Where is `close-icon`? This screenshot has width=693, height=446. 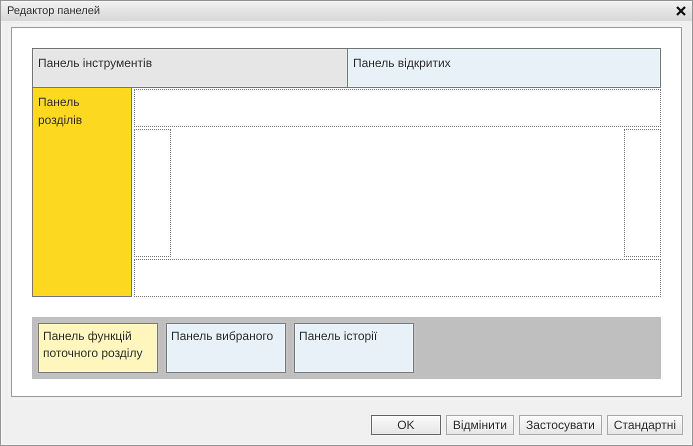 close-icon is located at coordinates (681, 11).